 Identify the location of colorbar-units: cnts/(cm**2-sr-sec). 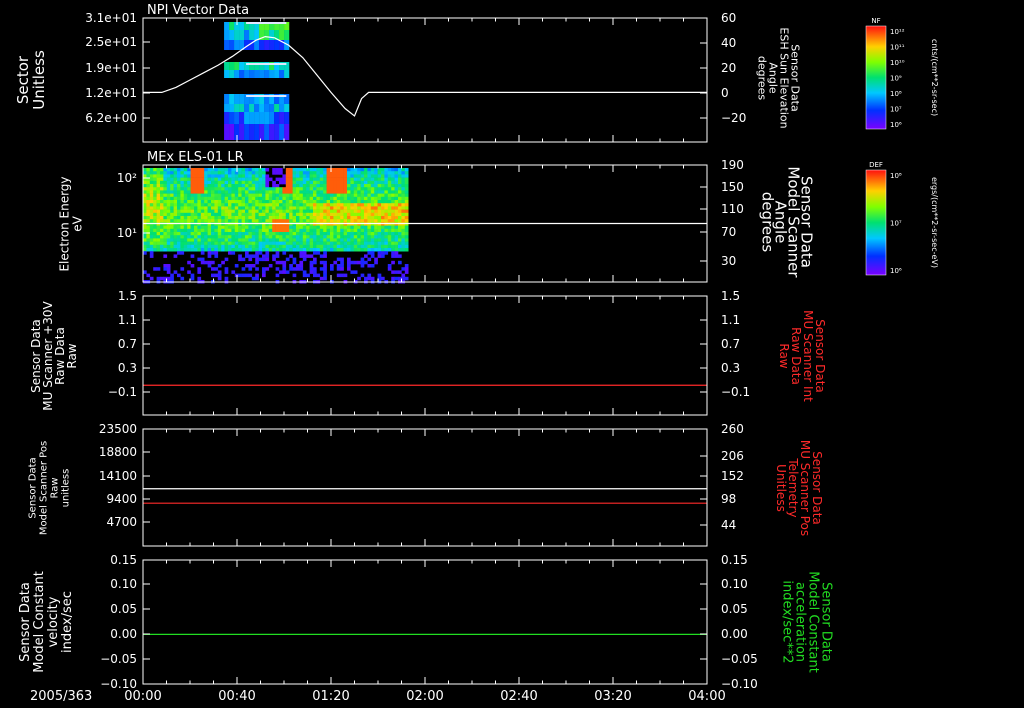
(934, 77).